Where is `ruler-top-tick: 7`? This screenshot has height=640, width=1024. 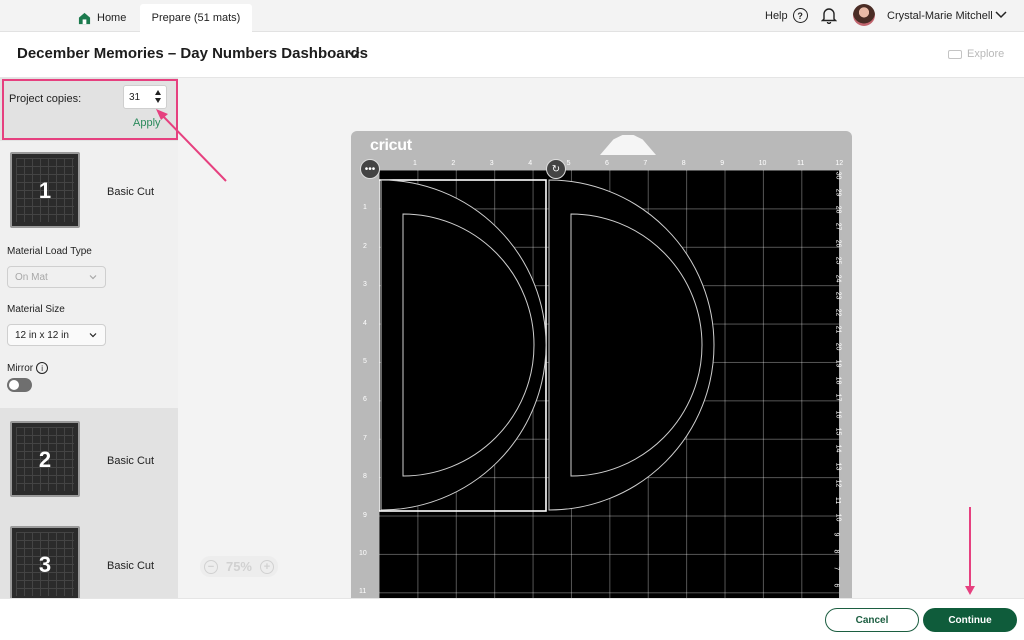
ruler-top-tick: 7 is located at coordinates (645, 163).